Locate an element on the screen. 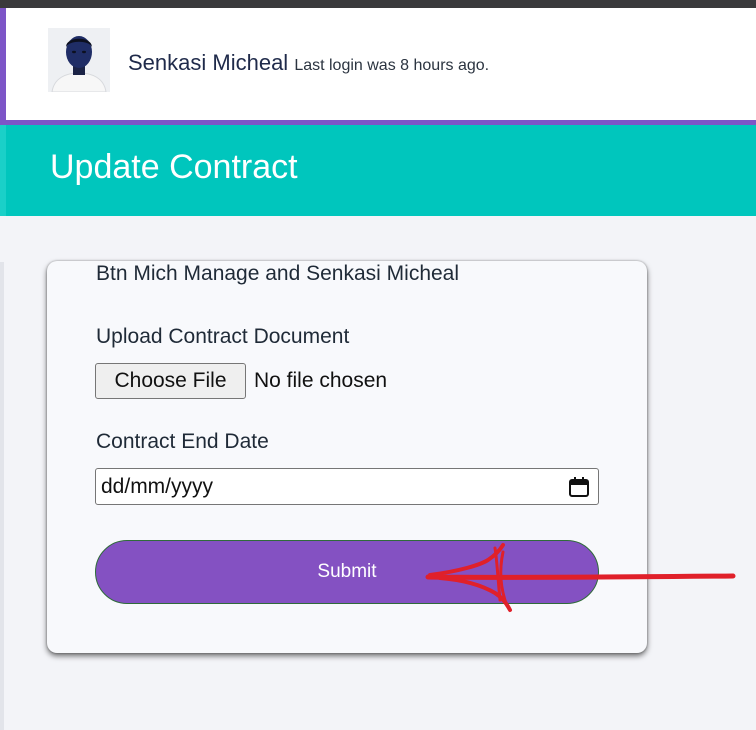 The image size is (756, 730). user-photo is located at coordinates (79, 60).